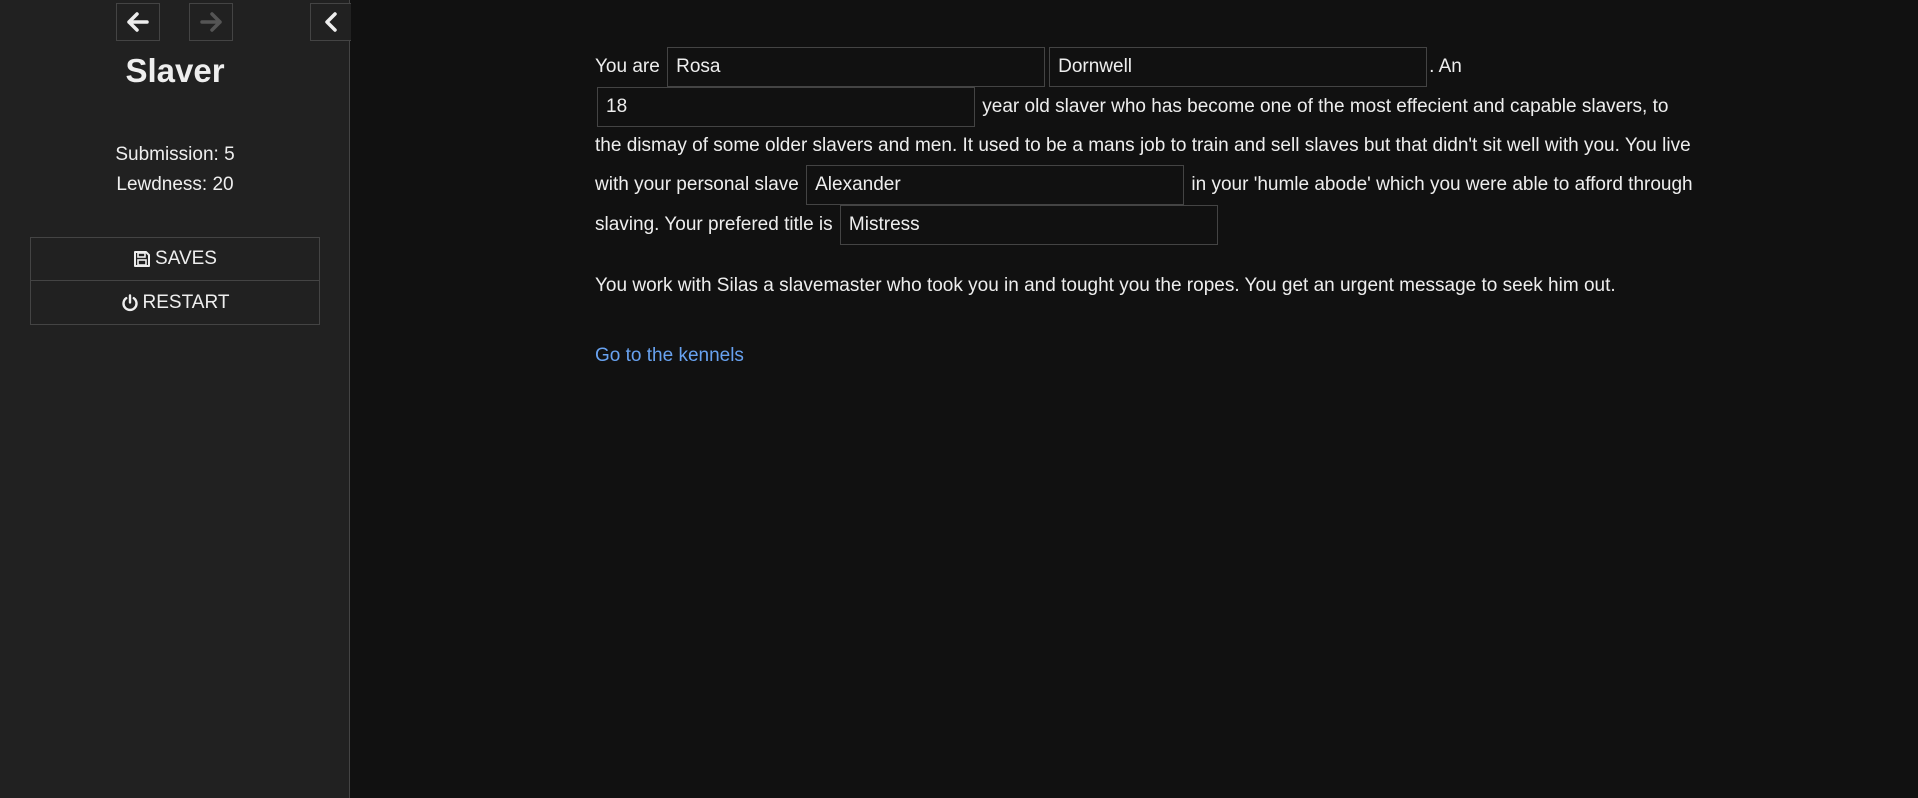 The height and width of the screenshot is (798, 1918). I want to click on history-back-button, so click(138, 22).